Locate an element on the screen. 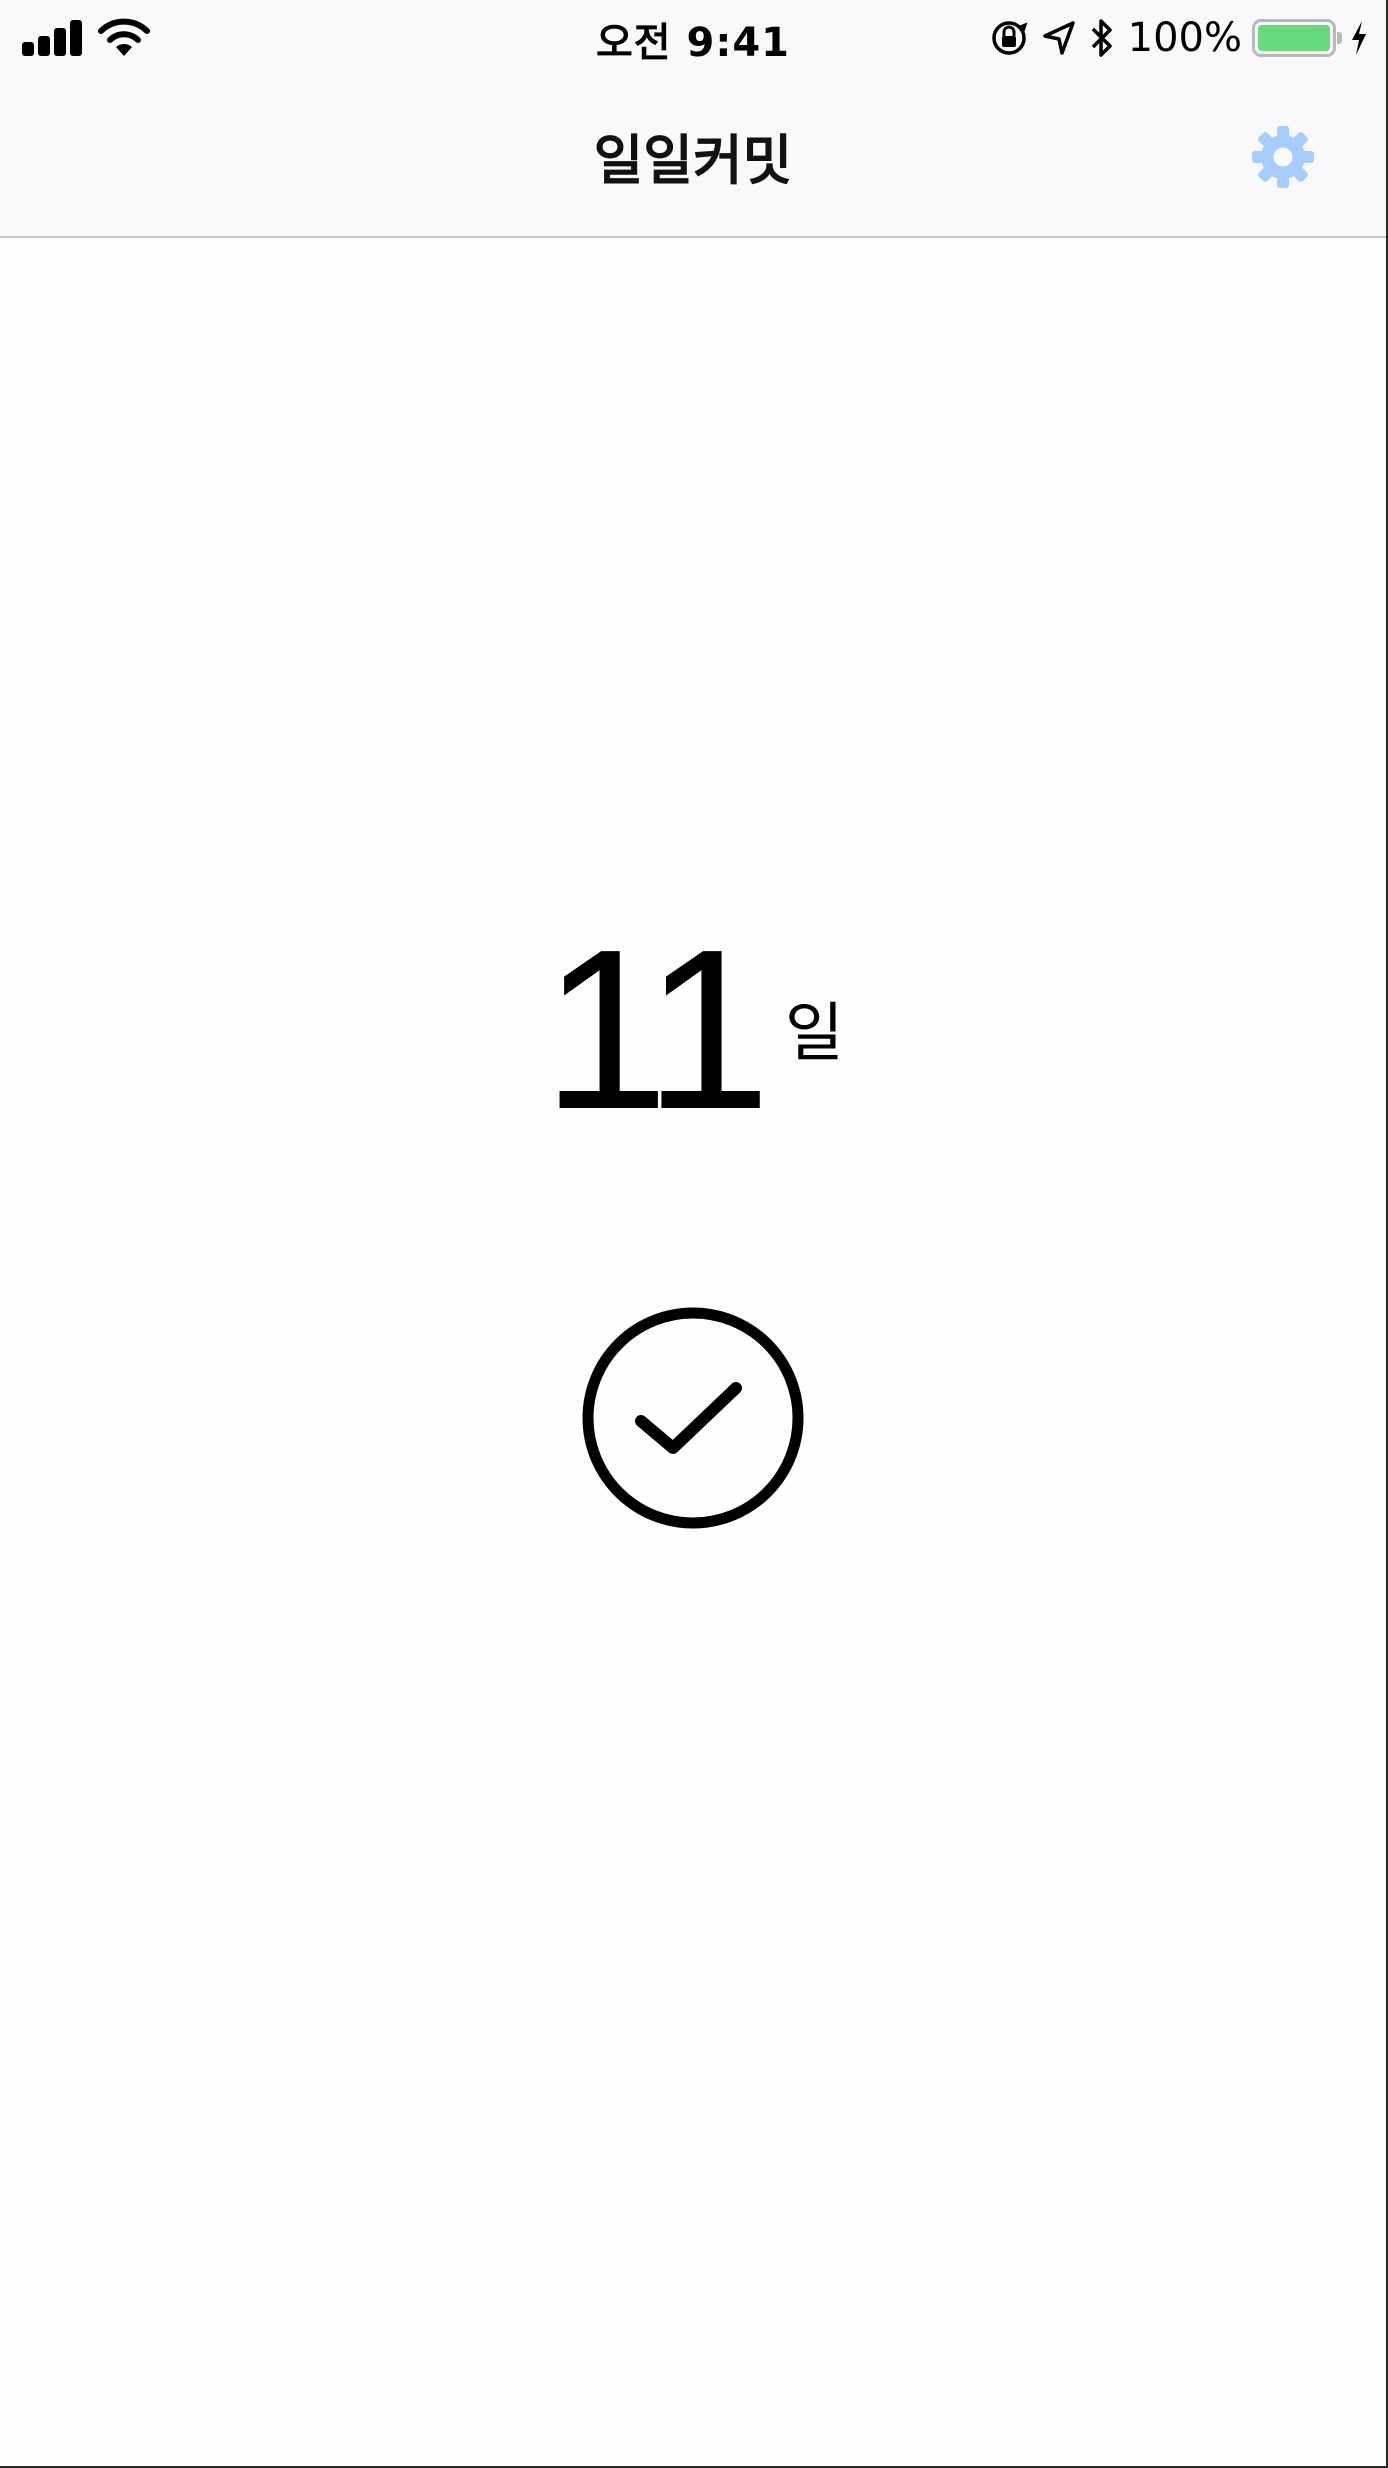 The height and width of the screenshot is (2468, 1388). navigation-bar: 일일커밋 is located at coordinates (693, 156).